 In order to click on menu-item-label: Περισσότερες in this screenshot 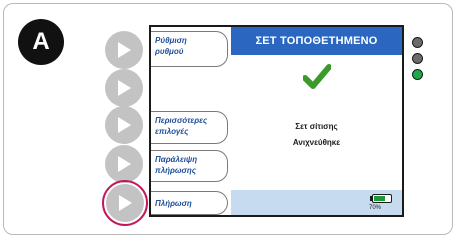, I will do `click(181, 120)`.